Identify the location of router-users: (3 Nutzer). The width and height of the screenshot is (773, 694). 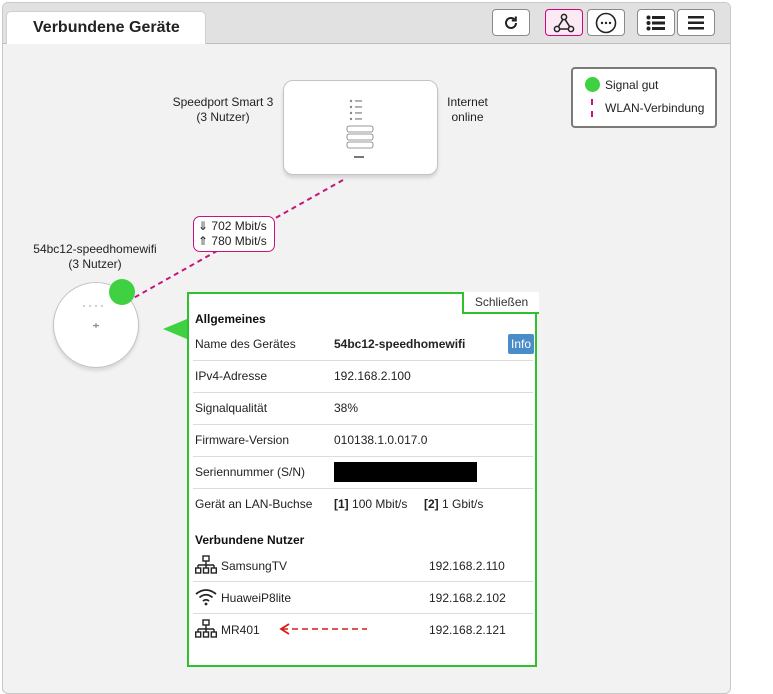
(223, 117).